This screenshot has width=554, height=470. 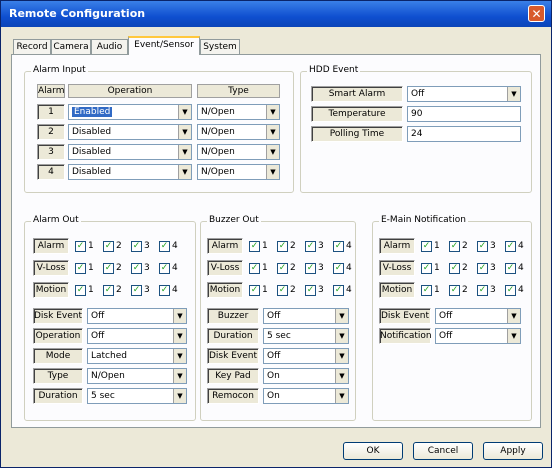 What do you see at coordinates (137, 336) in the screenshot?
I see `alarm-out-operation-select: Off ▼` at bounding box center [137, 336].